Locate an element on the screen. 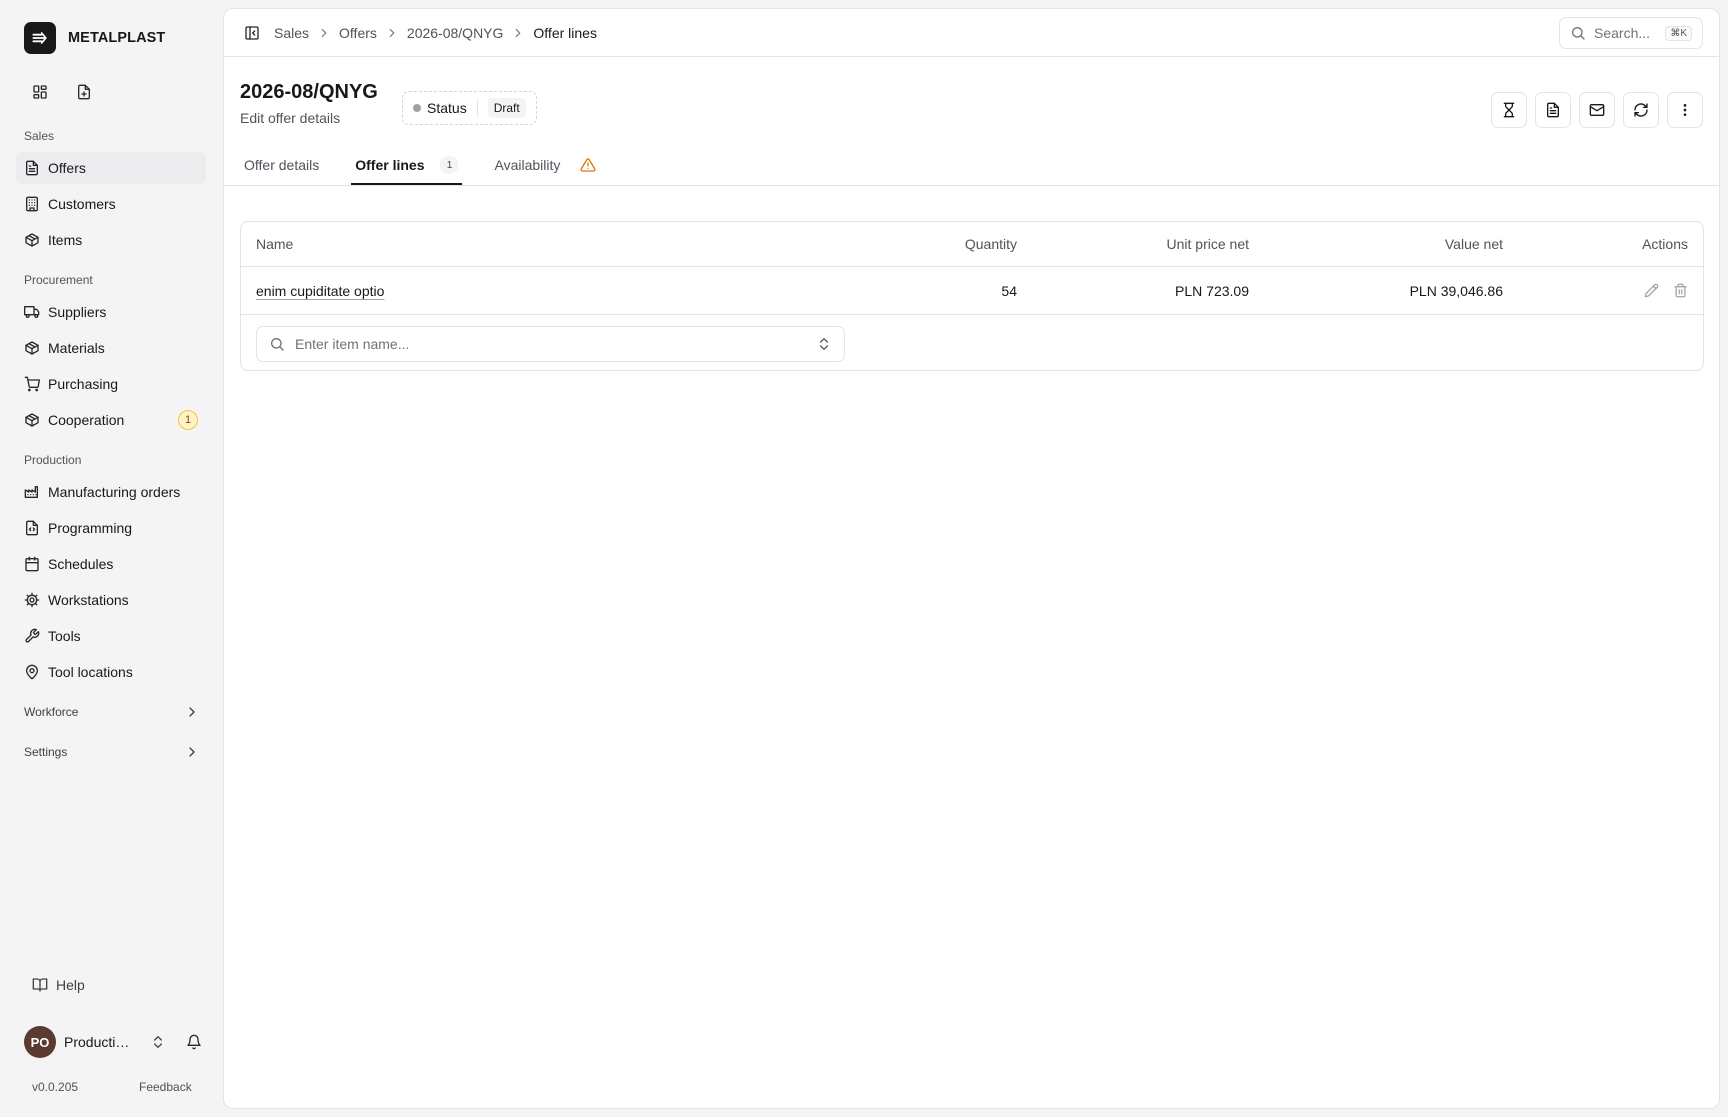 This screenshot has width=1728, height=1117. tab-label: Availability is located at coordinates (527, 165).